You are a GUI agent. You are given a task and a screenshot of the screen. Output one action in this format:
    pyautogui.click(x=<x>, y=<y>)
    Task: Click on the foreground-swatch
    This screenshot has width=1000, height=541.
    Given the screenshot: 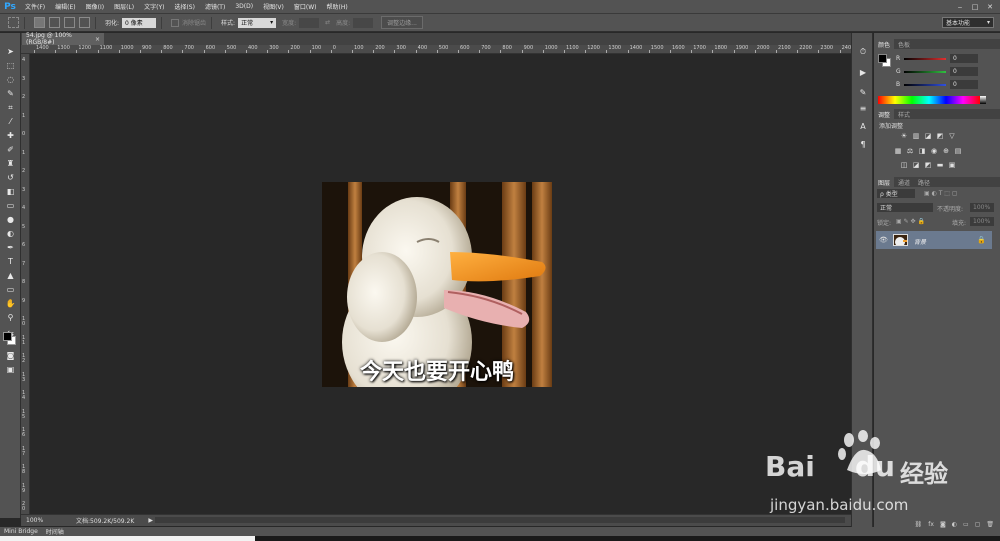 What is the action you would take?
    pyautogui.click(x=882, y=58)
    